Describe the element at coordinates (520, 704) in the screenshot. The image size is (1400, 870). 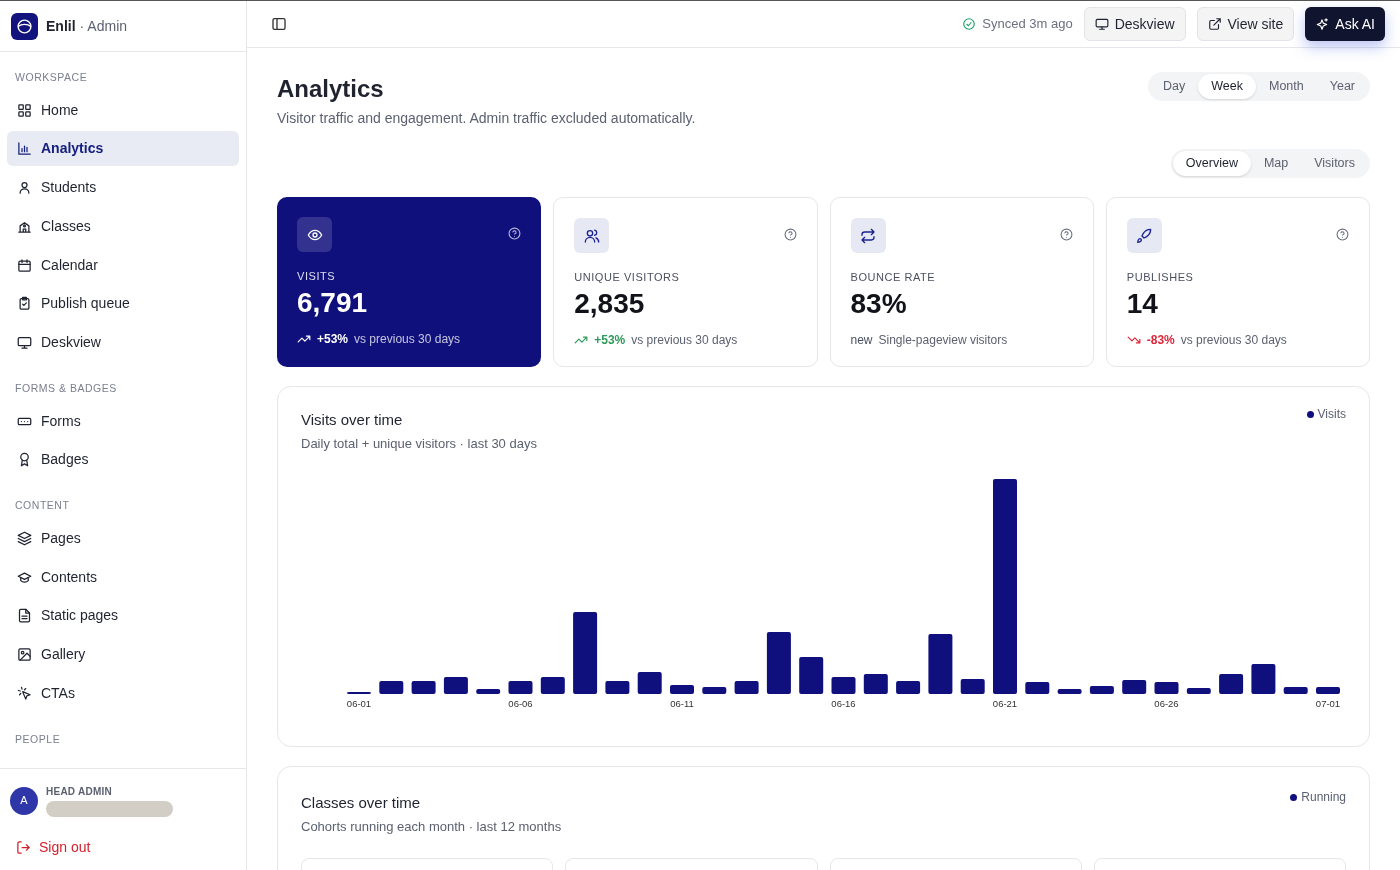
I see `axis-label: 06-06` at that location.